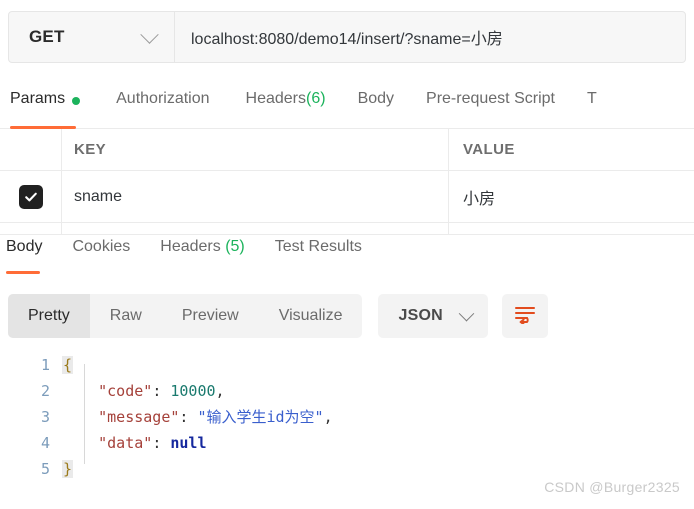  I want to click on response-tab-test-results-label: Test Results, so click(318, 246).